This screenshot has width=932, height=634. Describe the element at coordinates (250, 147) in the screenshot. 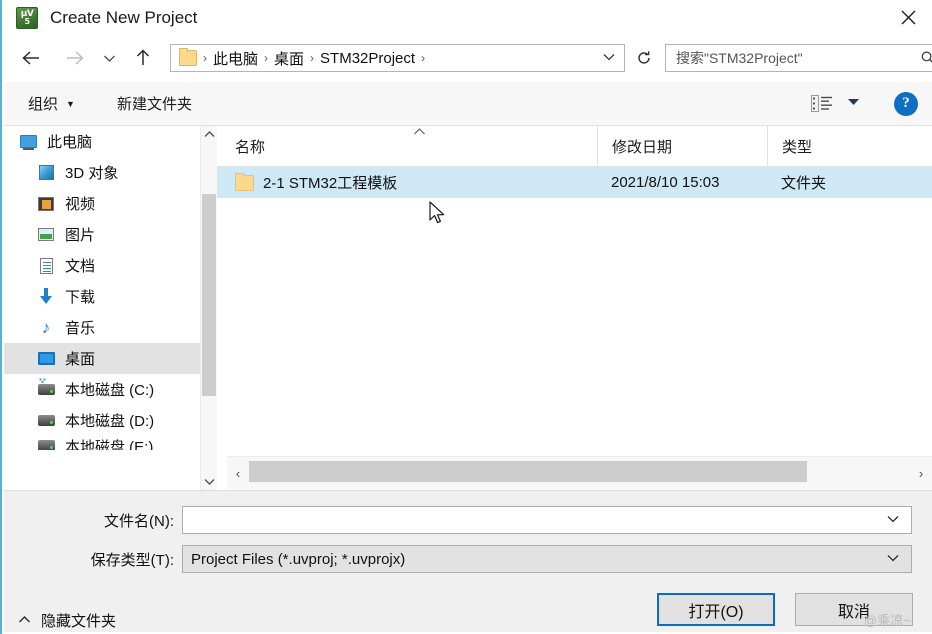

I see `column-label: 名称` at that location.